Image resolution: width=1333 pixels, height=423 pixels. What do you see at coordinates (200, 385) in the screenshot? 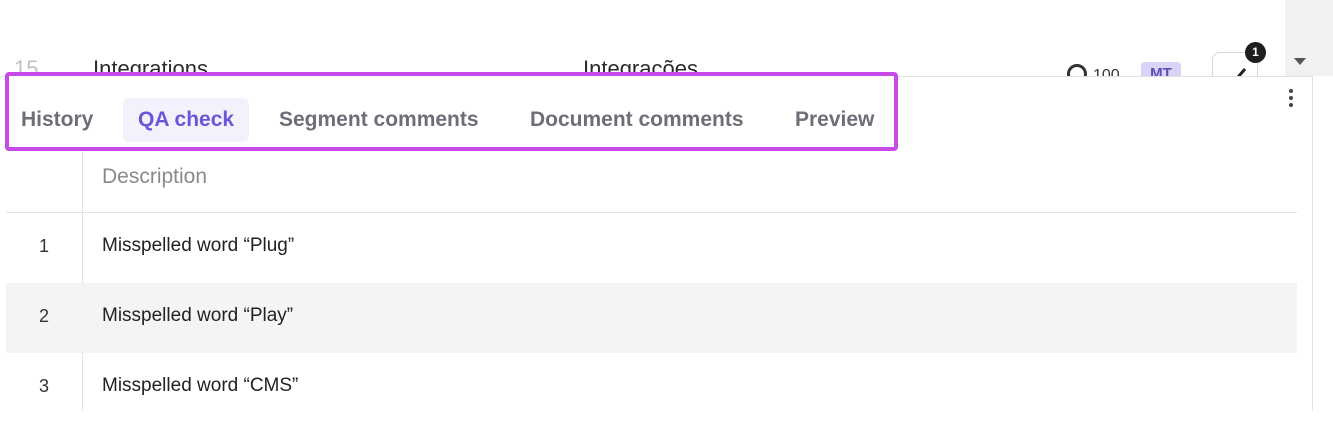
I see `row-description: Misspelled word “CMS”` at bounding box center [200, 385].